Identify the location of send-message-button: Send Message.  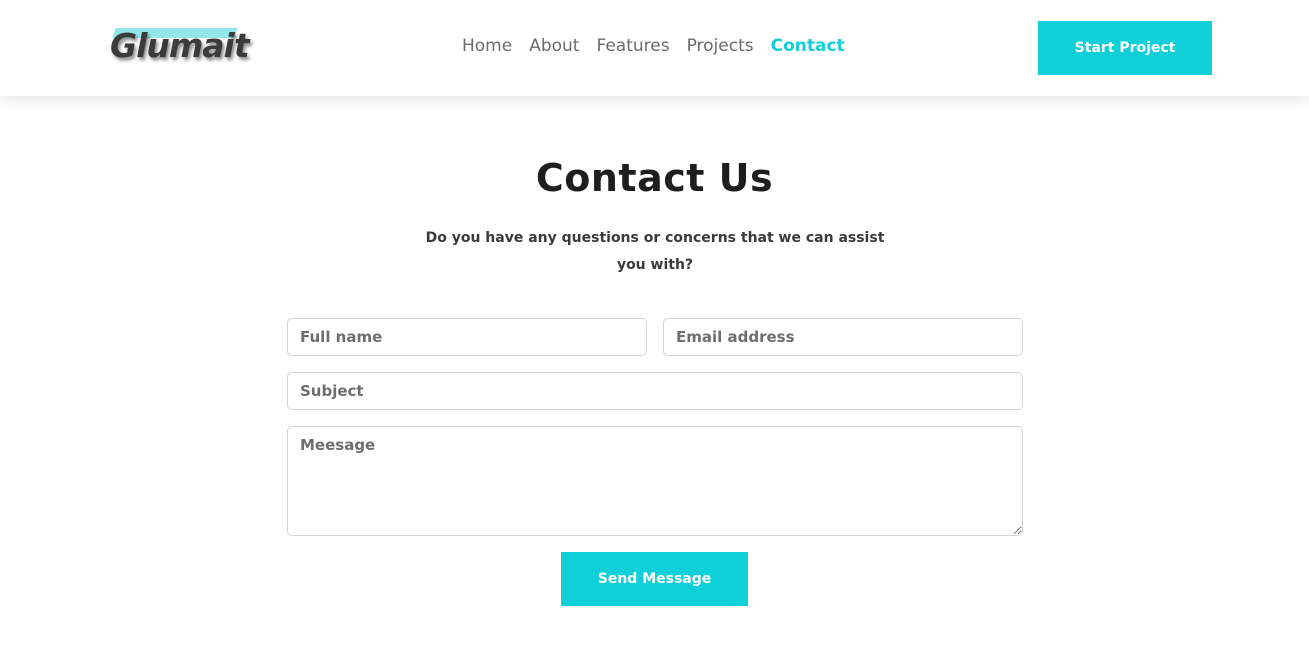
(654, 579).